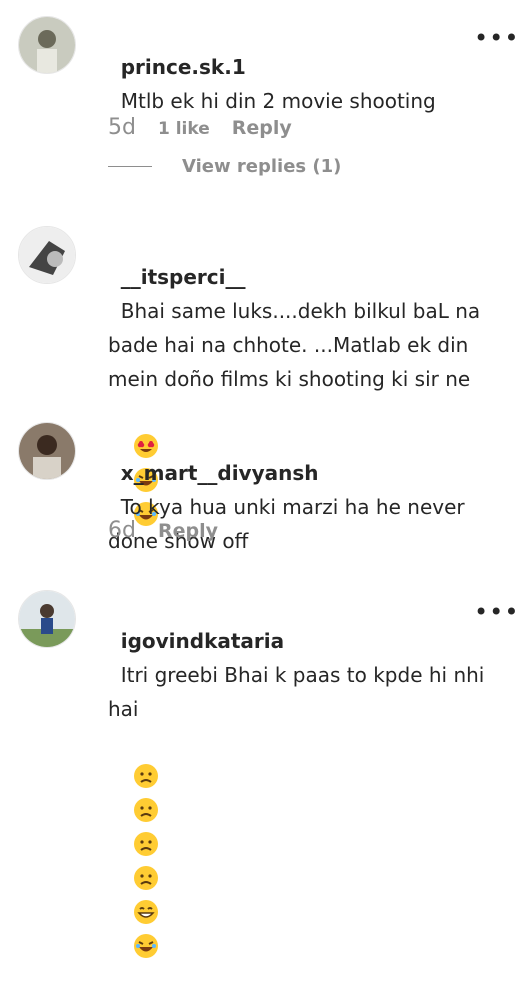  What do you see at coordinates (146, 946) in the screenshot?
I see `laughing-emoji` at bounding box center [146, 946].